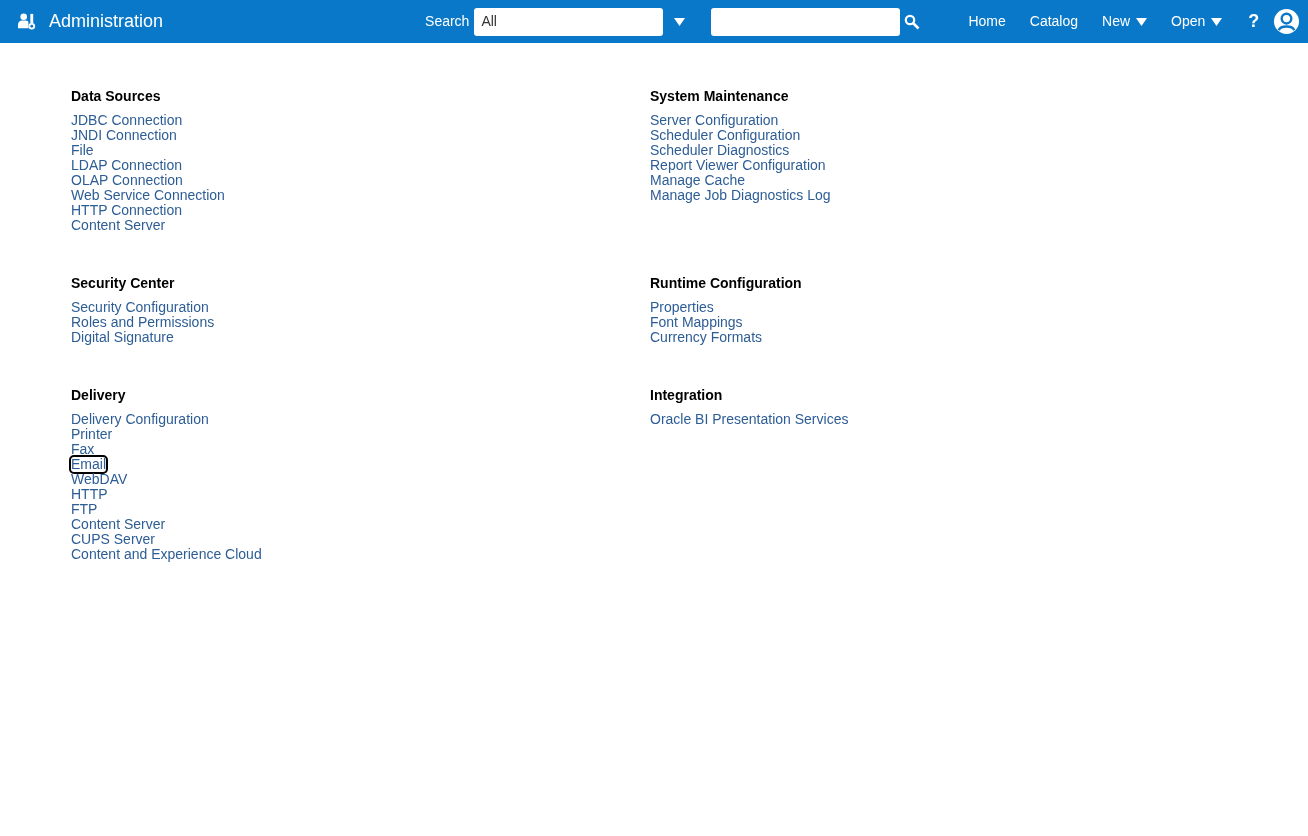  Describe the element at coordinates (84, 509) in the screenshot. I see `admin-link: FTP` at that location.